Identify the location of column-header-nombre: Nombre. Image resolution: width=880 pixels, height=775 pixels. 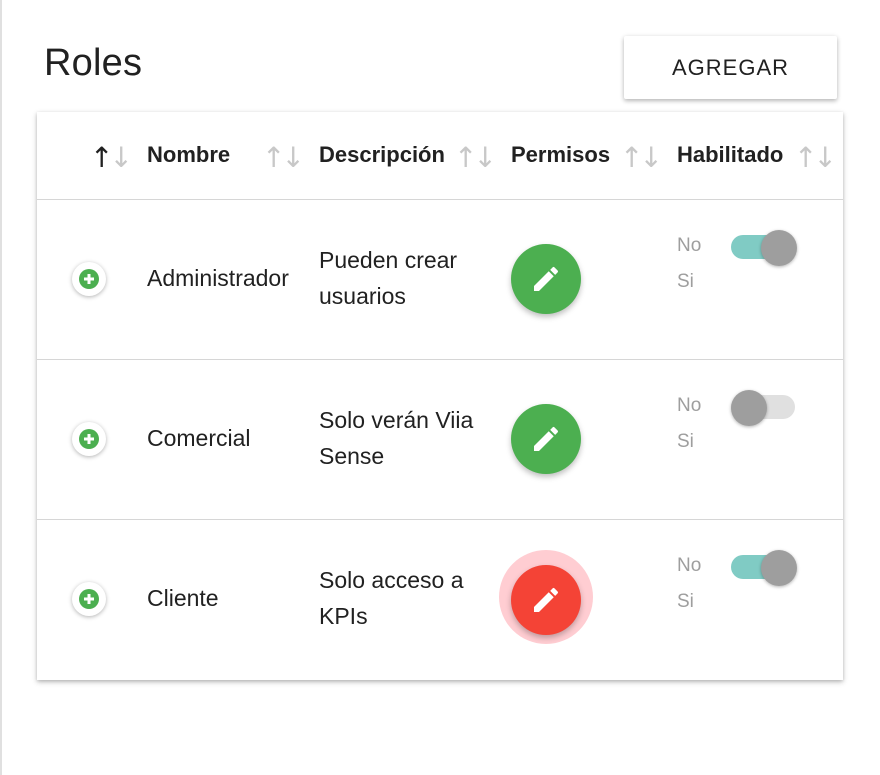
(188, 155).